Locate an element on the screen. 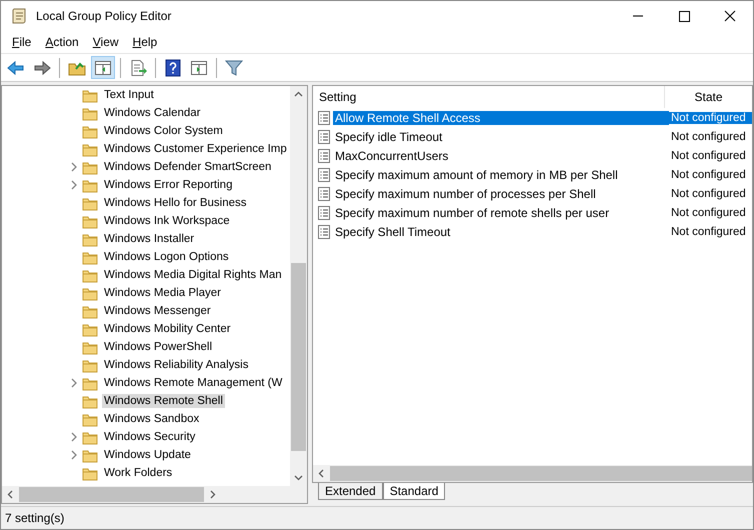 This screenshot has width=754, height=530. tree-item: Windows Calendar is located at coordinates (152, 113).